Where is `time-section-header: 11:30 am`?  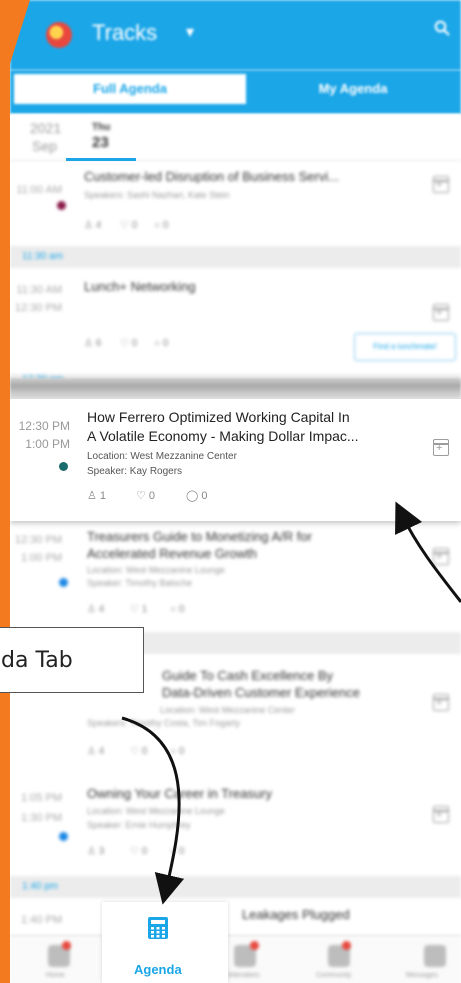 time-section-header: 11:30 am is located at coordinates (235, 257).